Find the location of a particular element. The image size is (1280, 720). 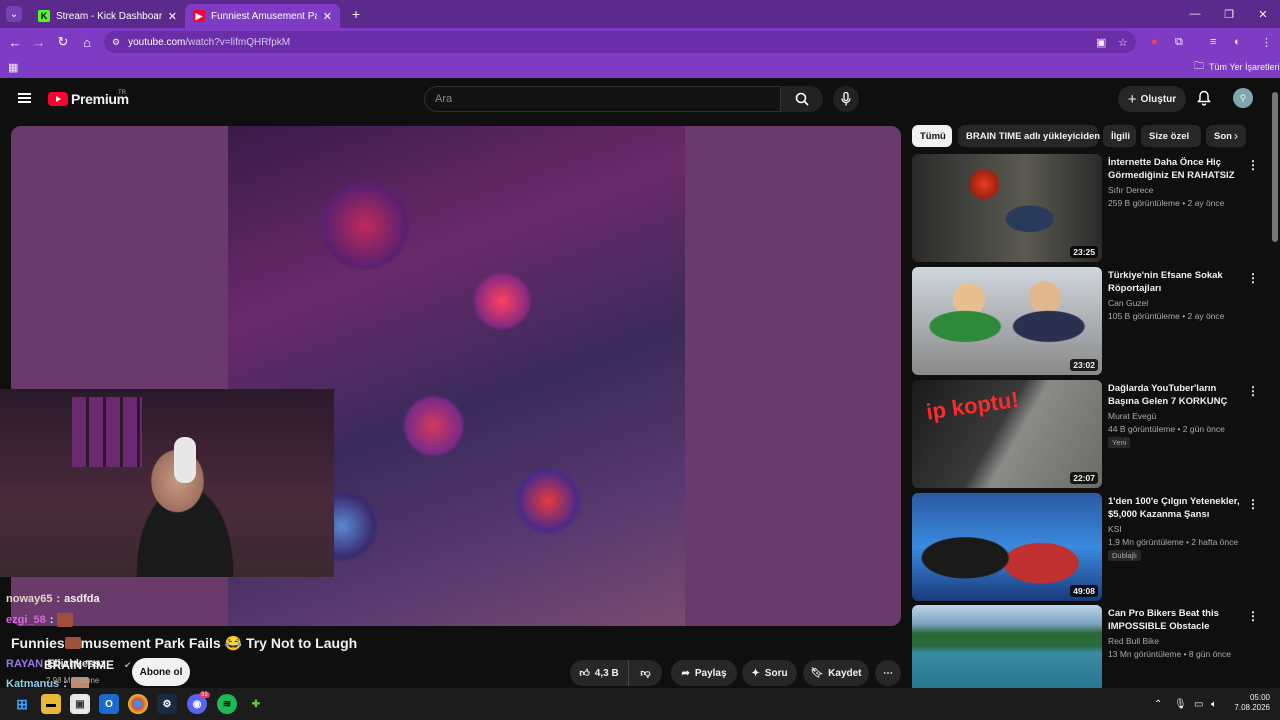

home-icon: ⌂ is located at coordinates (87, 42).